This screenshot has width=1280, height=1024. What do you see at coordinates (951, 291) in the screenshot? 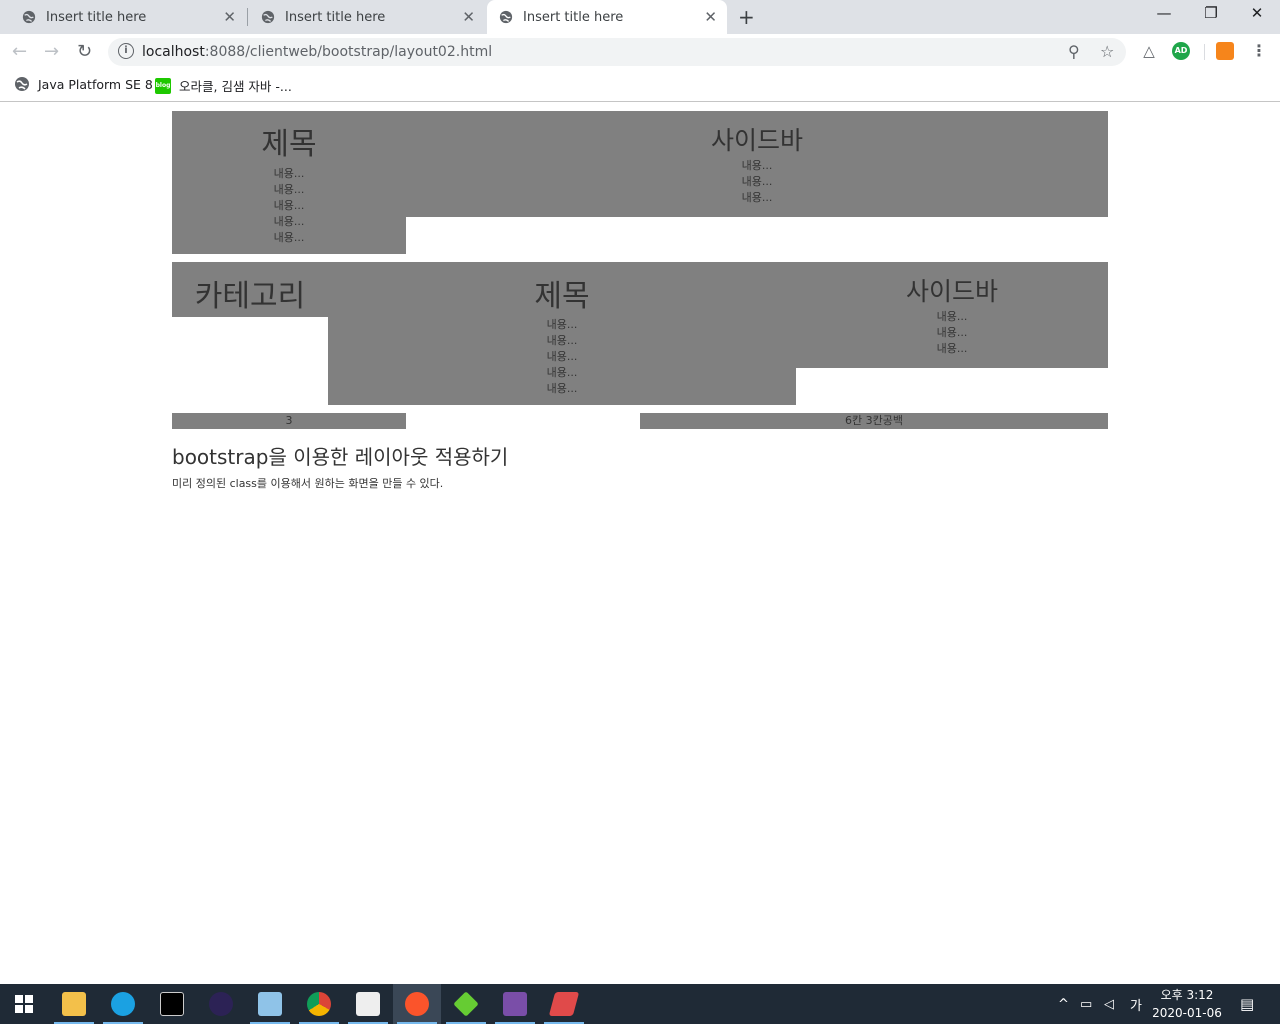
I see `row2-sidebar-heading: 사이드바` at bounding box center [951, 291].